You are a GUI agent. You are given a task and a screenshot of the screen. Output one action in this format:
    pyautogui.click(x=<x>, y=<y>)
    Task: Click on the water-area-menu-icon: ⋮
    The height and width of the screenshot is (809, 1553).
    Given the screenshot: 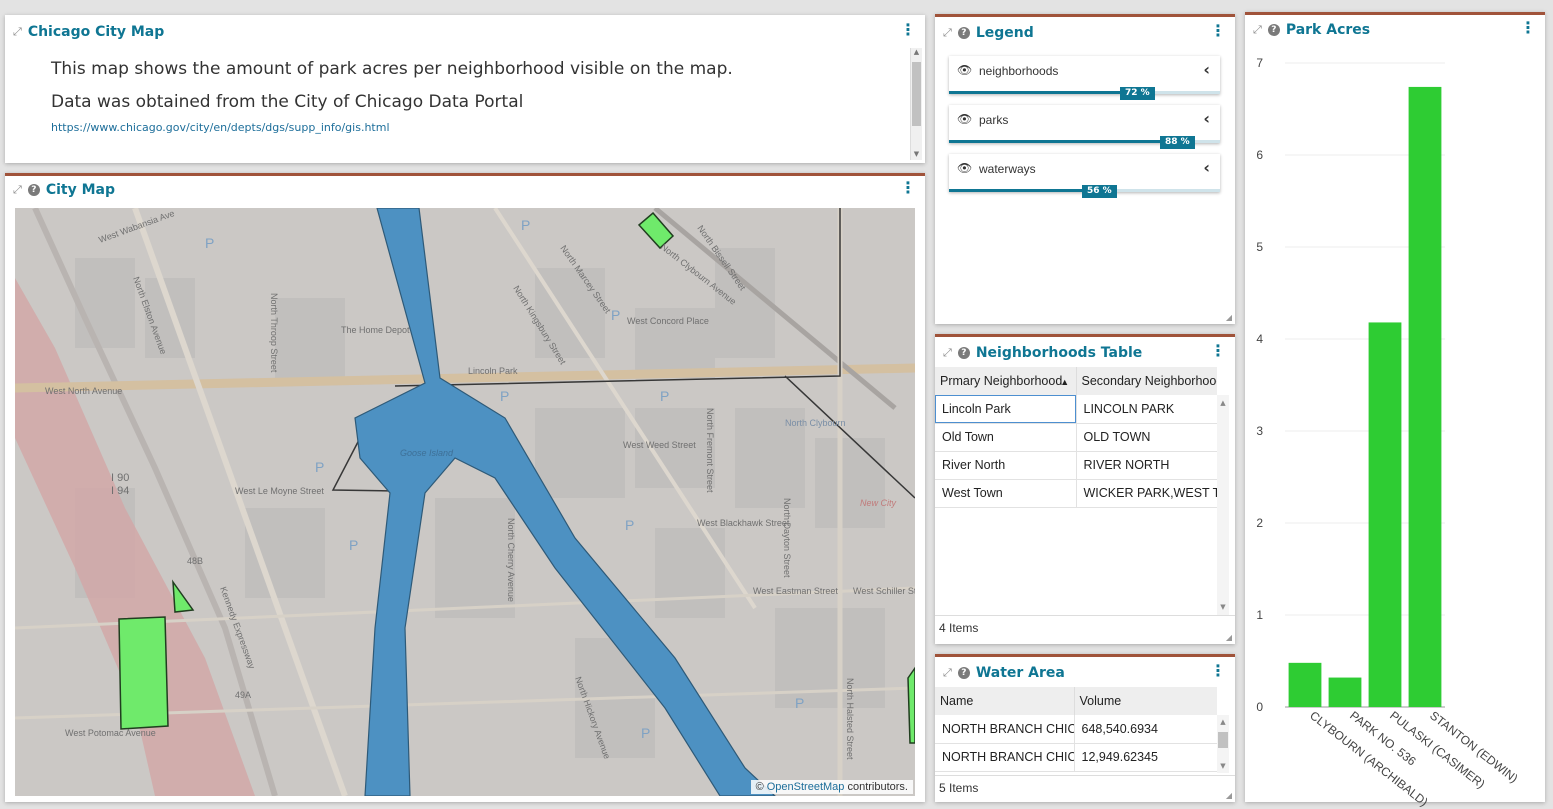 What is the action you would take?
    pyautogui.click(x=1218, y=671)
    